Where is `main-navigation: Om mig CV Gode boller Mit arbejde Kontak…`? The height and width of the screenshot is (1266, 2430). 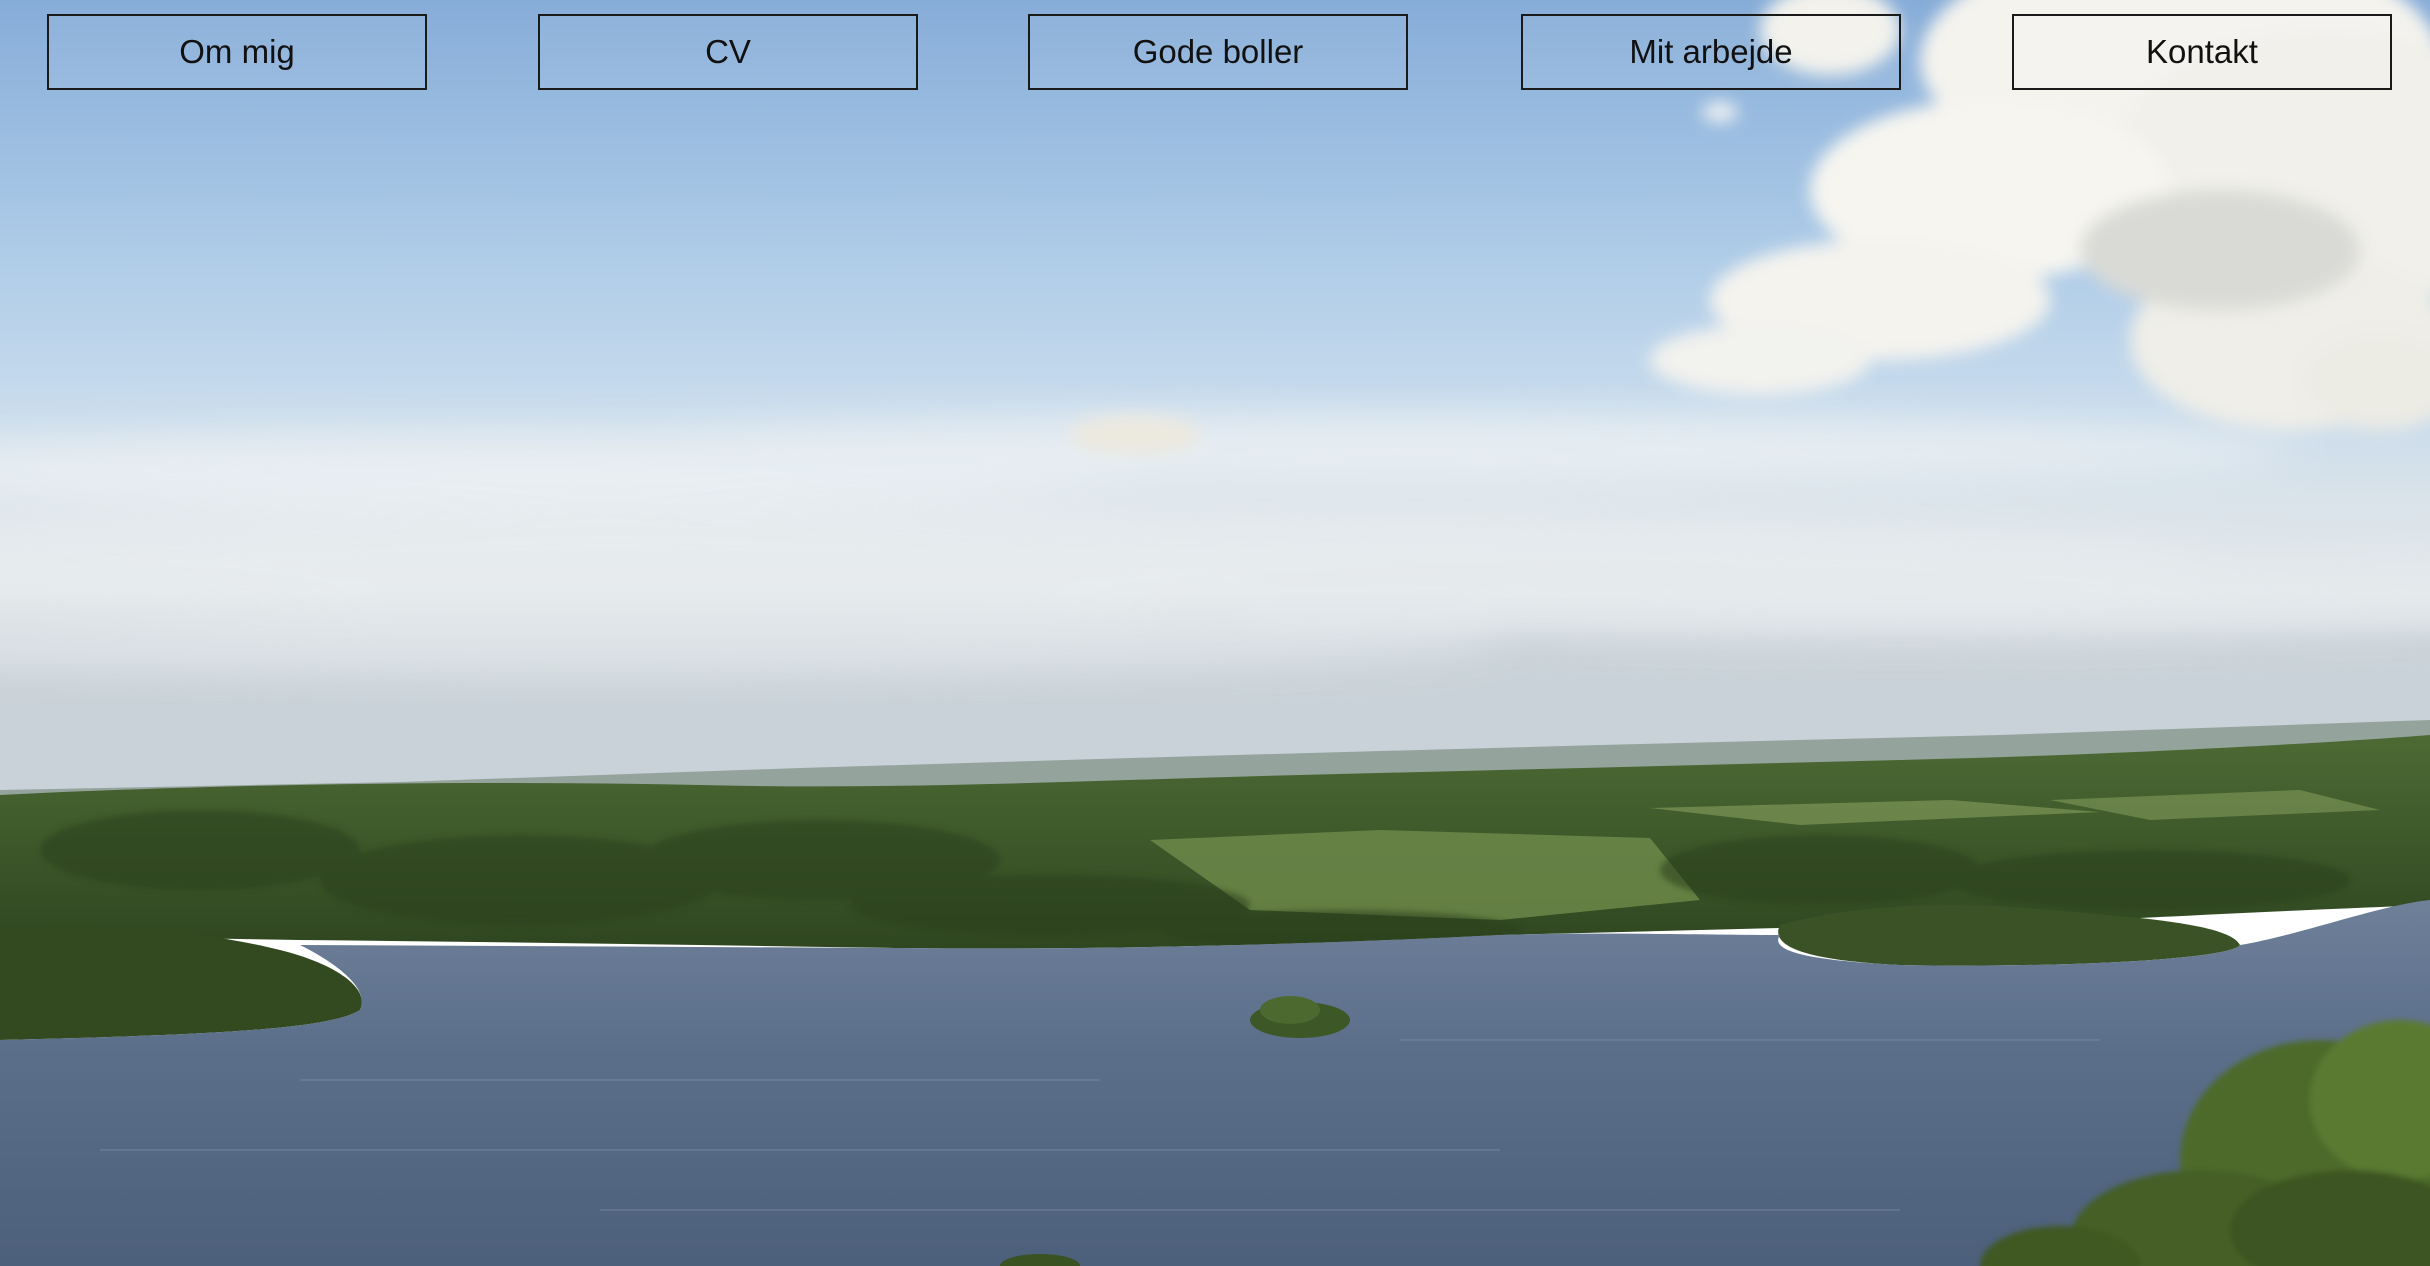 main-navigation: Om mig CV Gode boller Mit arbejde Kontak… is located at coordinates (1215, 50).